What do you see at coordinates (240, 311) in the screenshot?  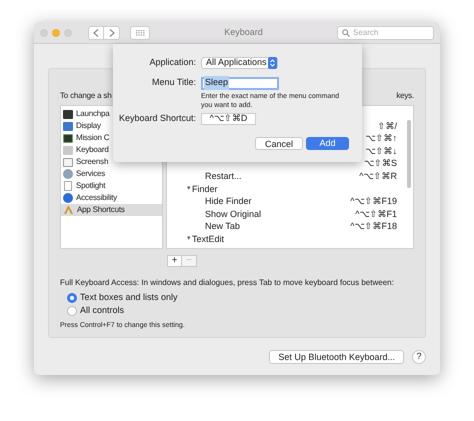 I see `radio-option: All controls` at bounding box center [240, 311].